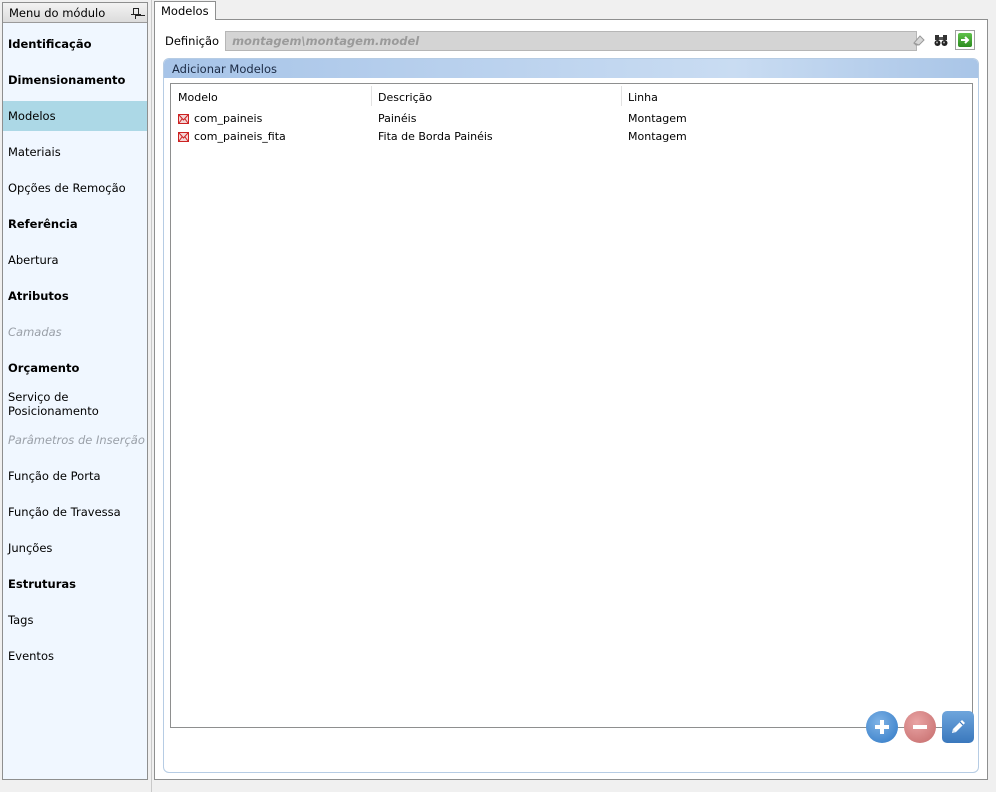 The width and height of the screenshot is (996, 792). I want to click on sidebar-item-juncoes: Junções, so click(75, 548).